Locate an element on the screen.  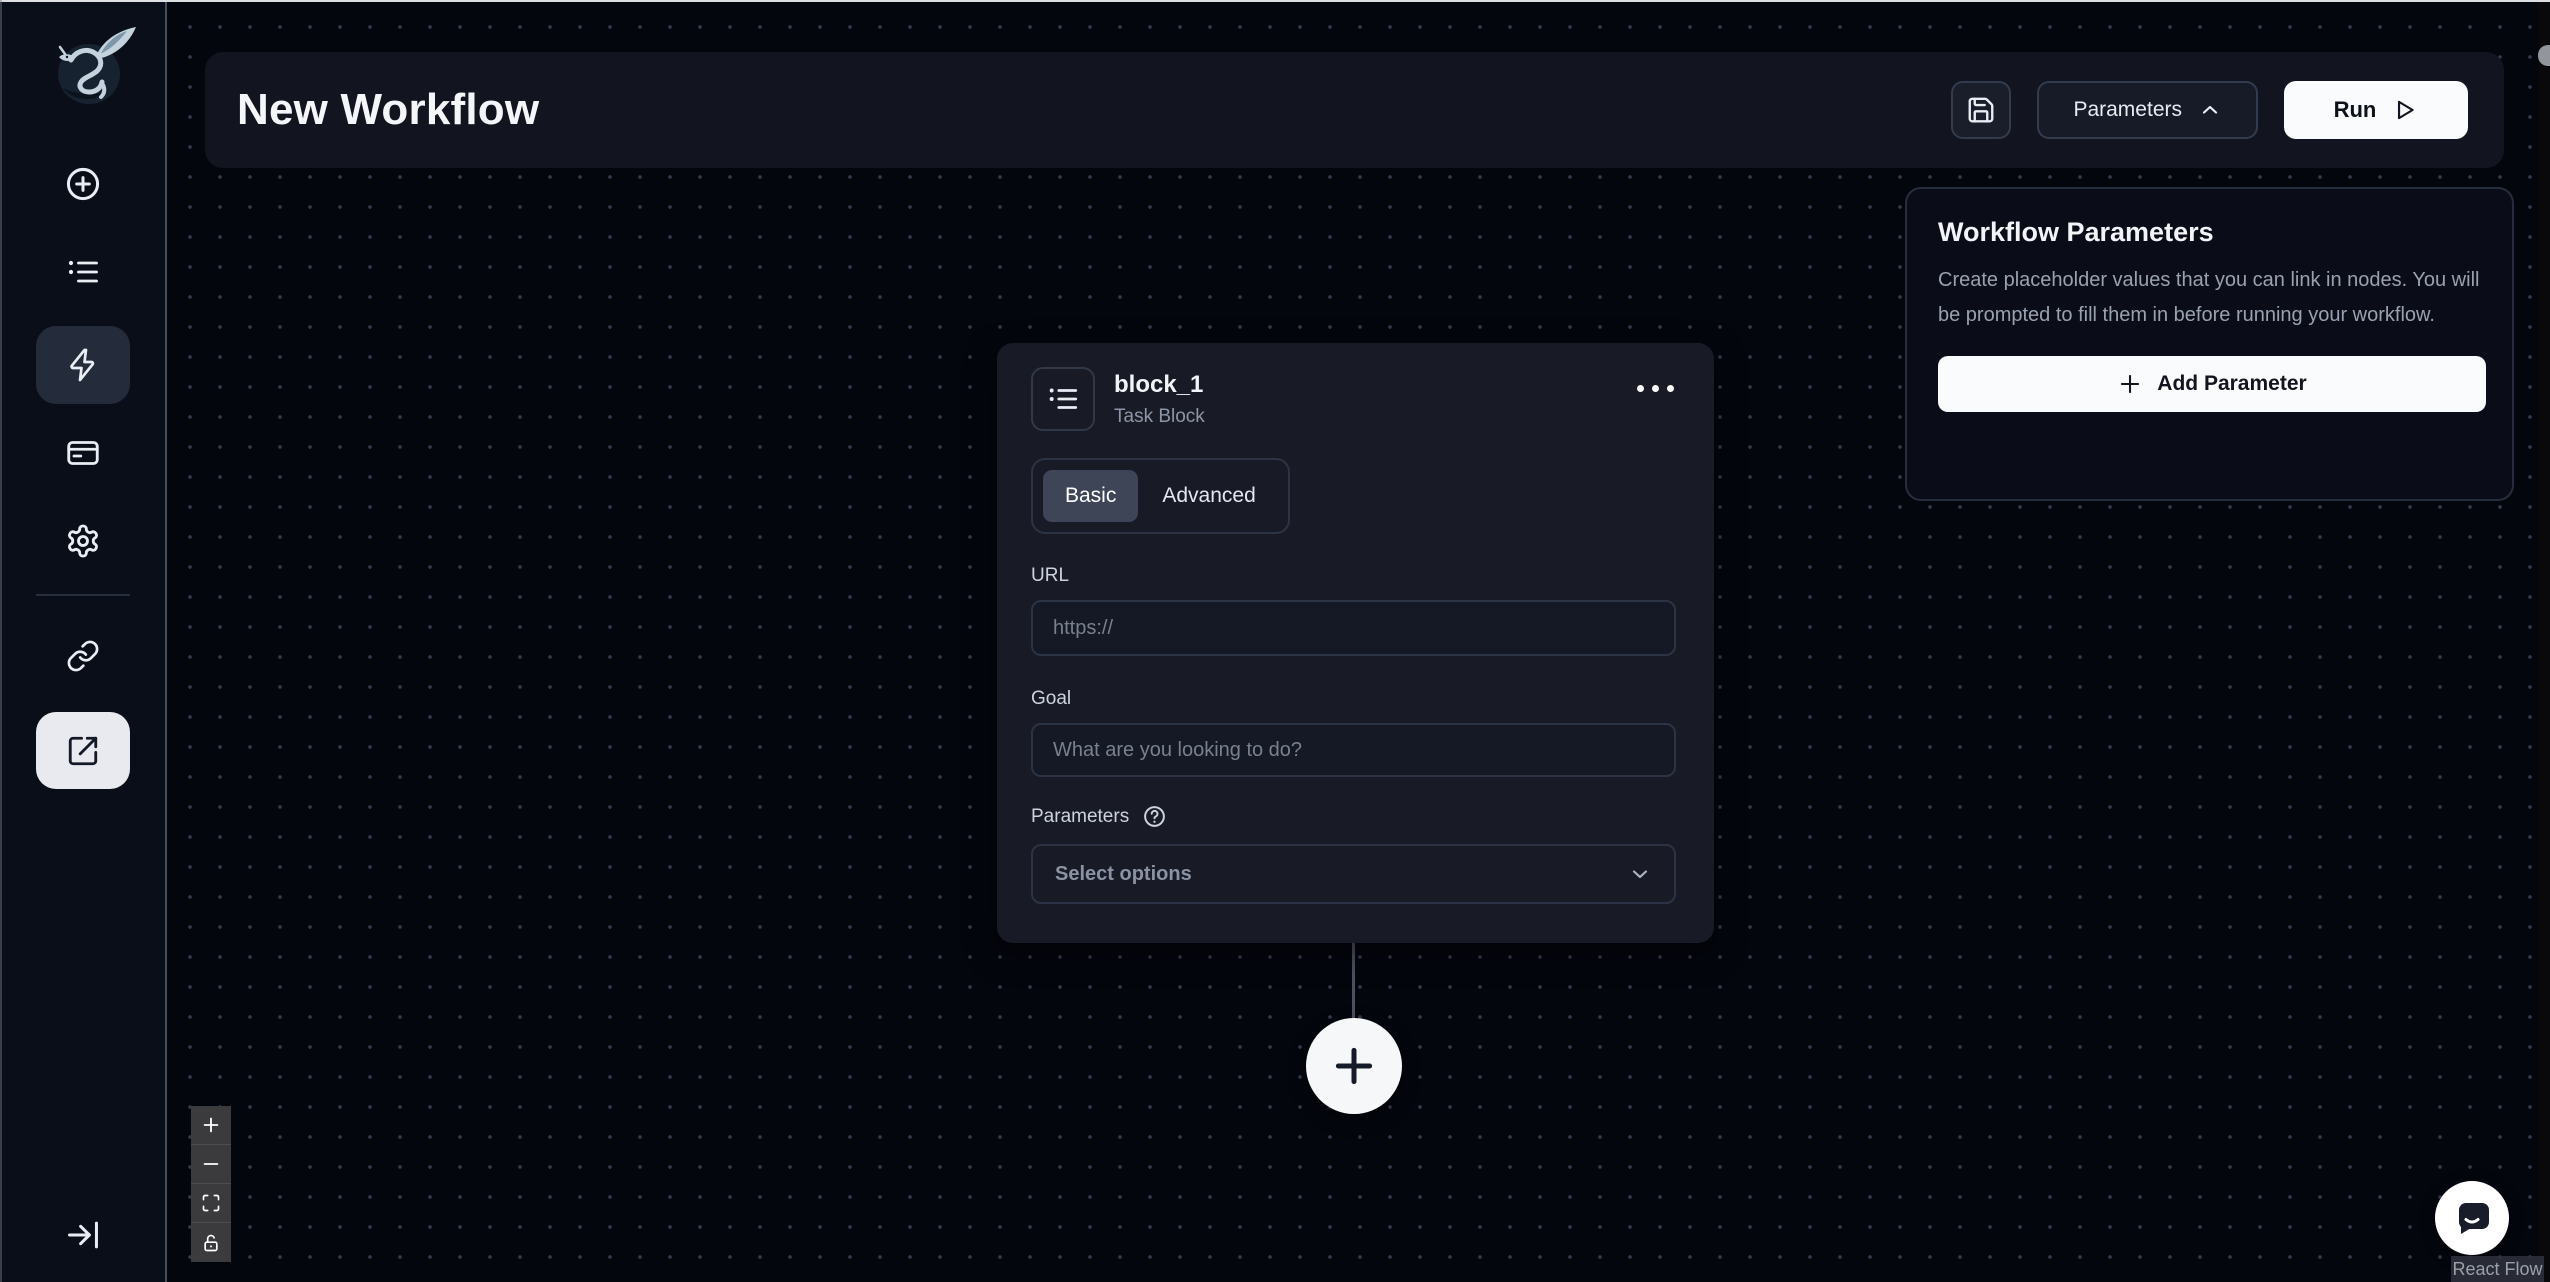
sidebar is located at coordinates (83, 641).